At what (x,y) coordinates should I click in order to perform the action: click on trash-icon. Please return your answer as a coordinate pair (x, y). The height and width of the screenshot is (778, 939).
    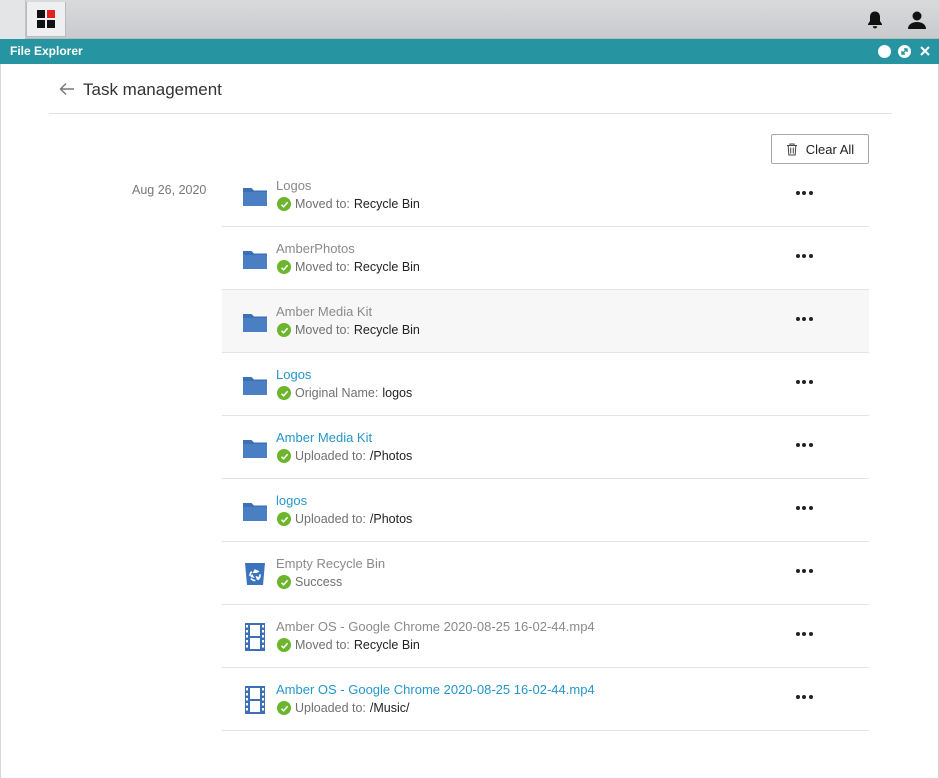
    Looking at the image, I should click on (791, 149).